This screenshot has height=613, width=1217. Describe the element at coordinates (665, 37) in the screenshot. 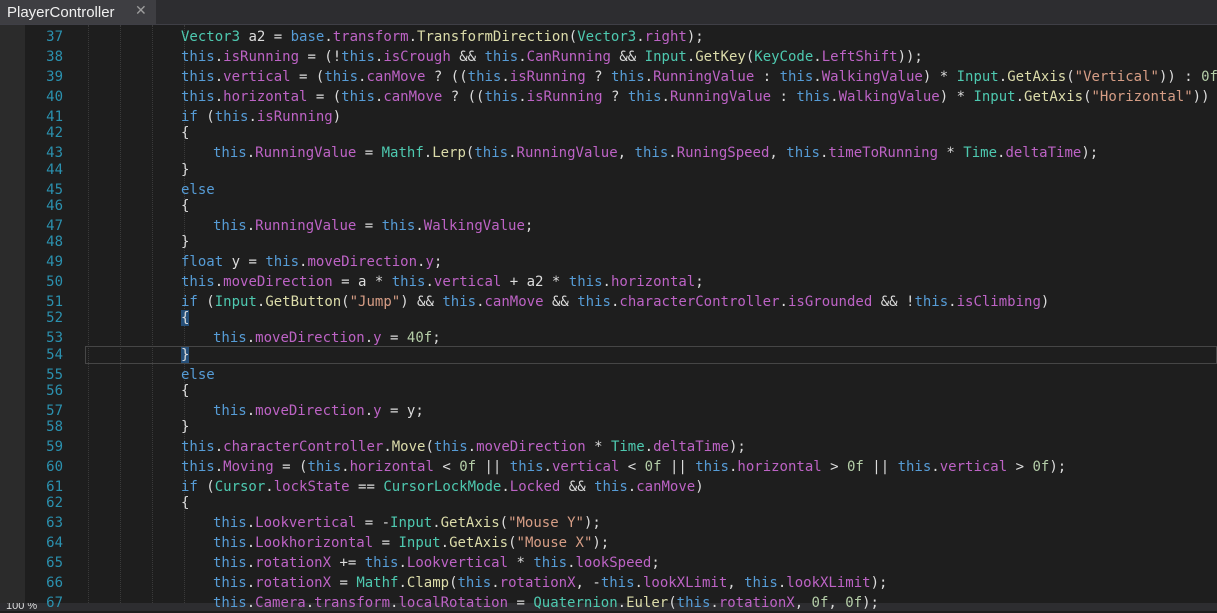

I see `code-token: right` at that location.